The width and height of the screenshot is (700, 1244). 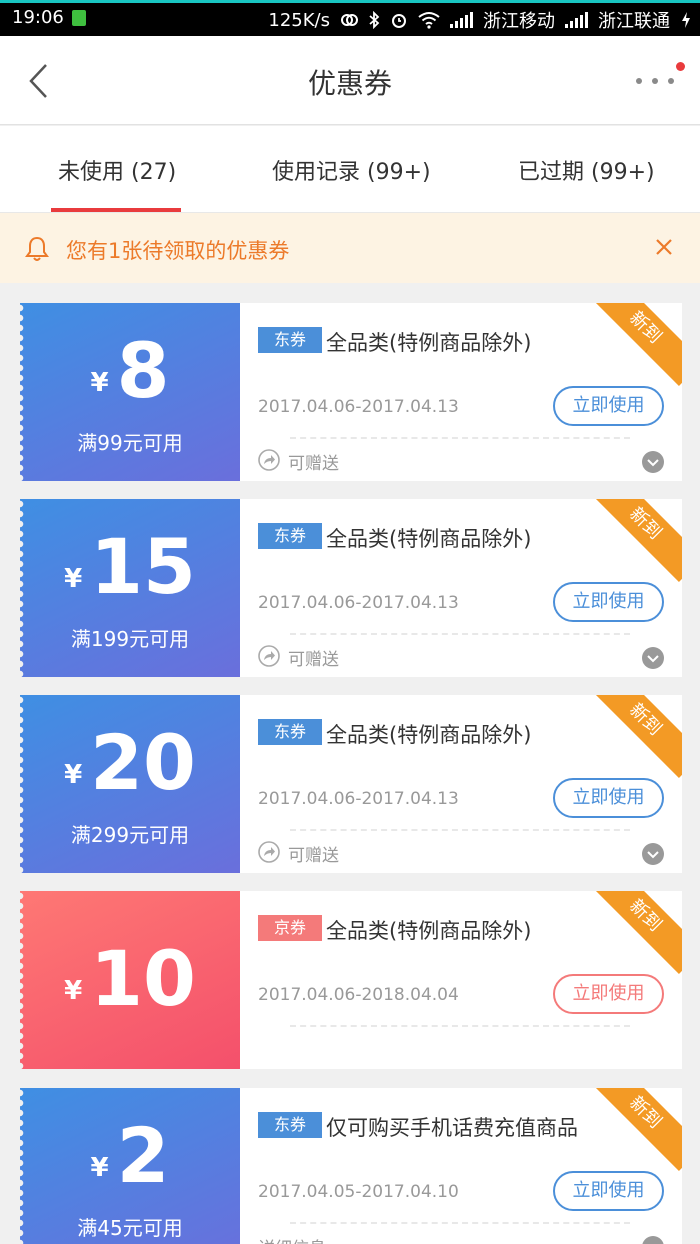 I want to click on notification-dot, so click(x=680, y=66).